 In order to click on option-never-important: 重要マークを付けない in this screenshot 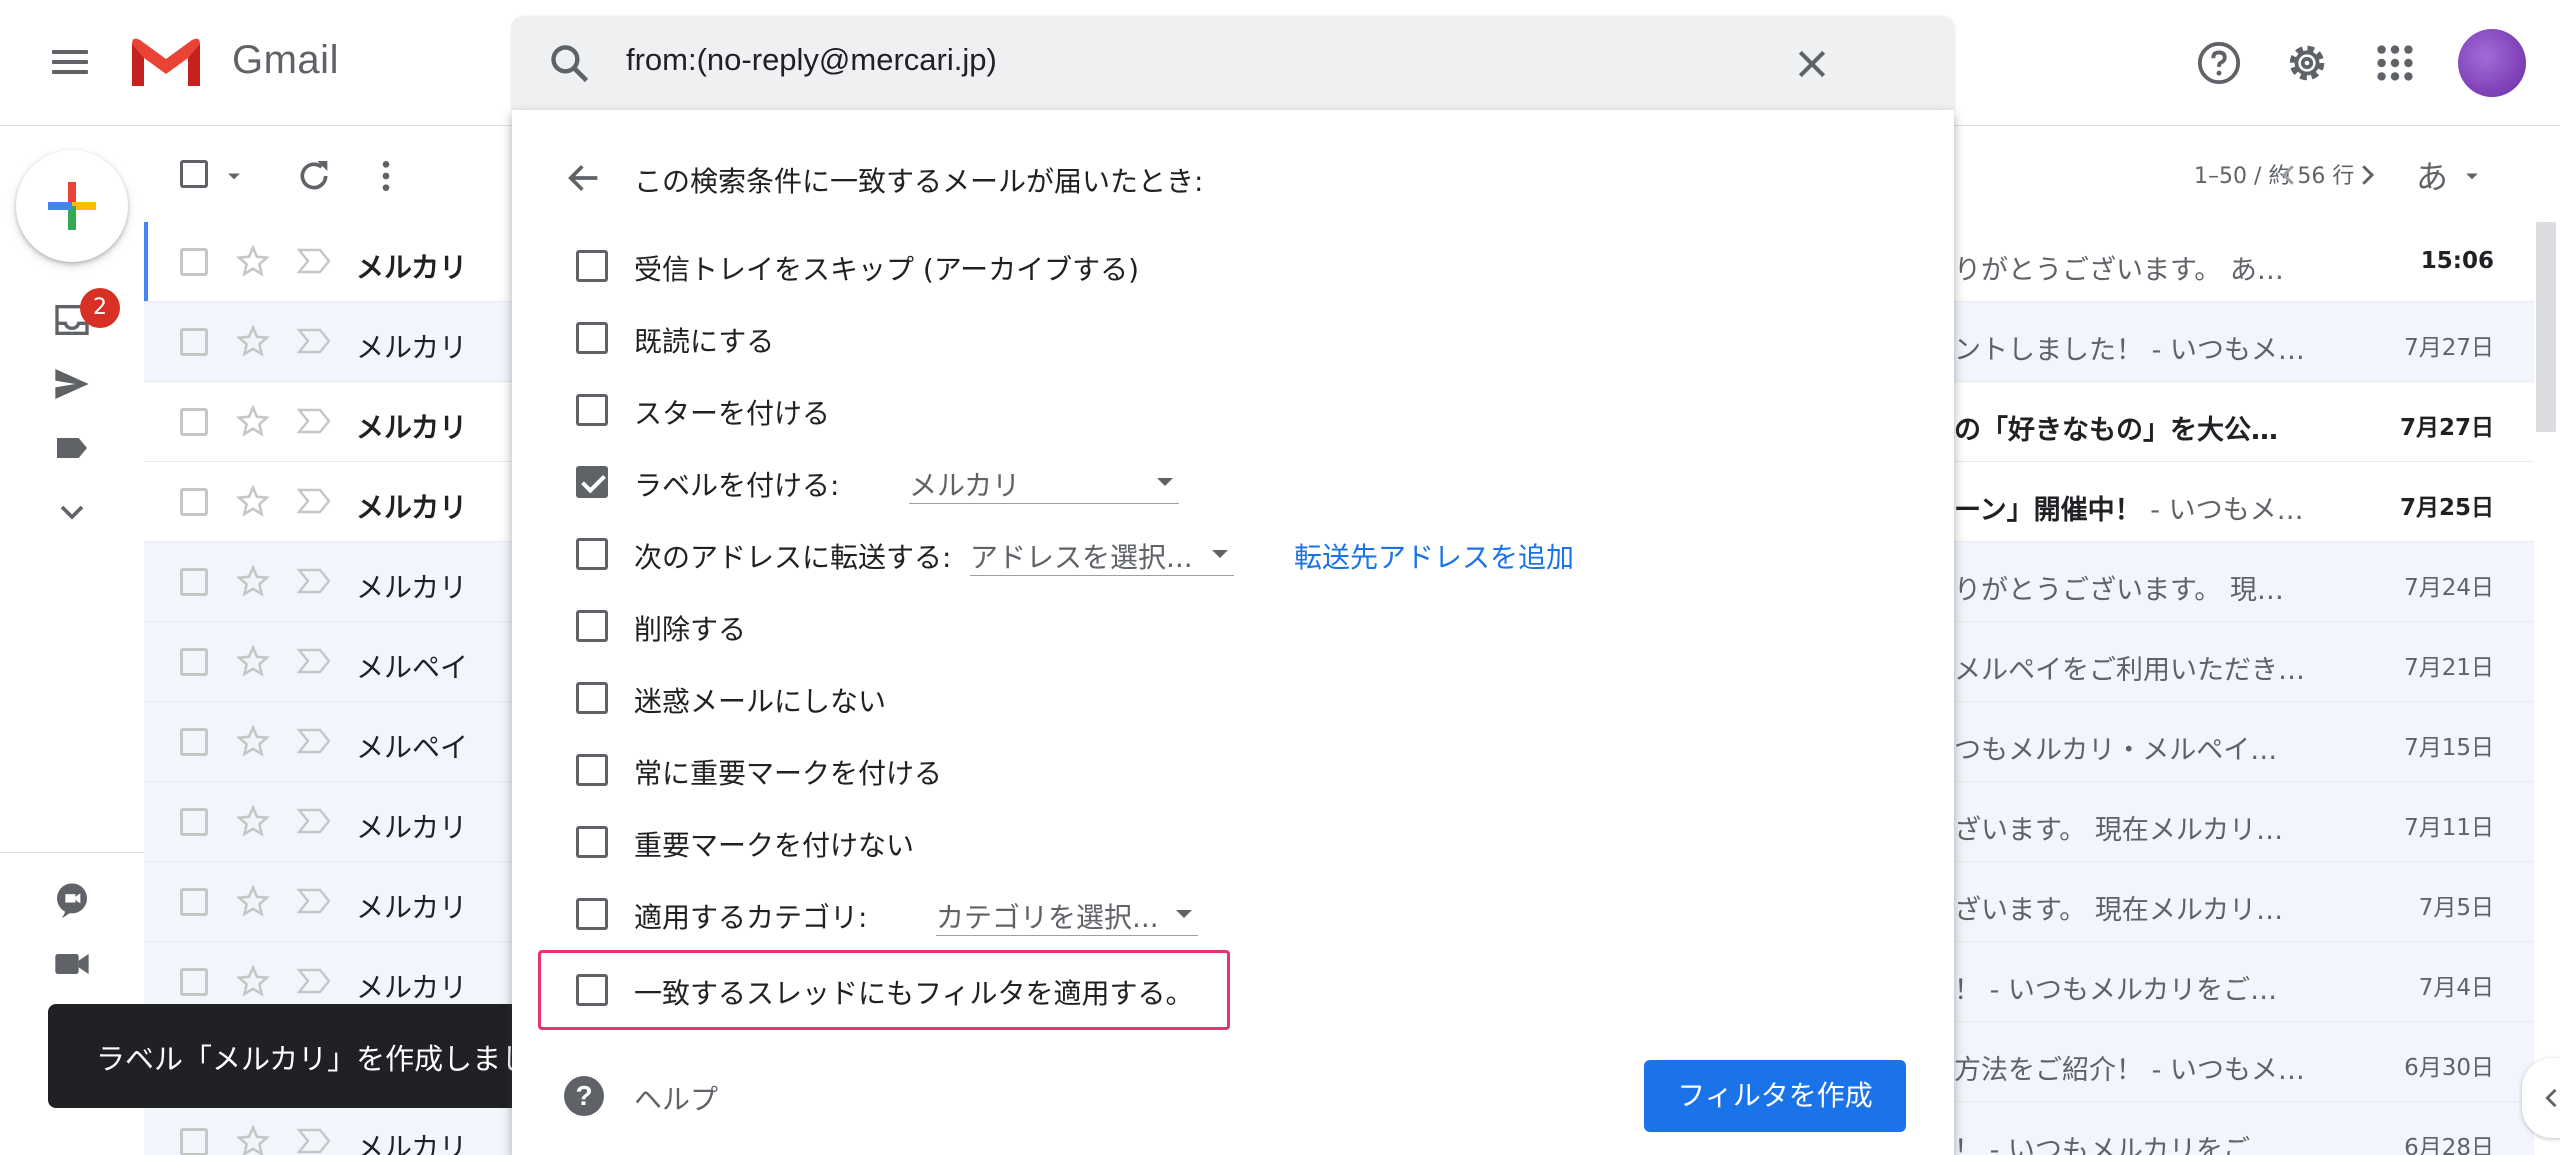, I will do `click(1214, 842)`.